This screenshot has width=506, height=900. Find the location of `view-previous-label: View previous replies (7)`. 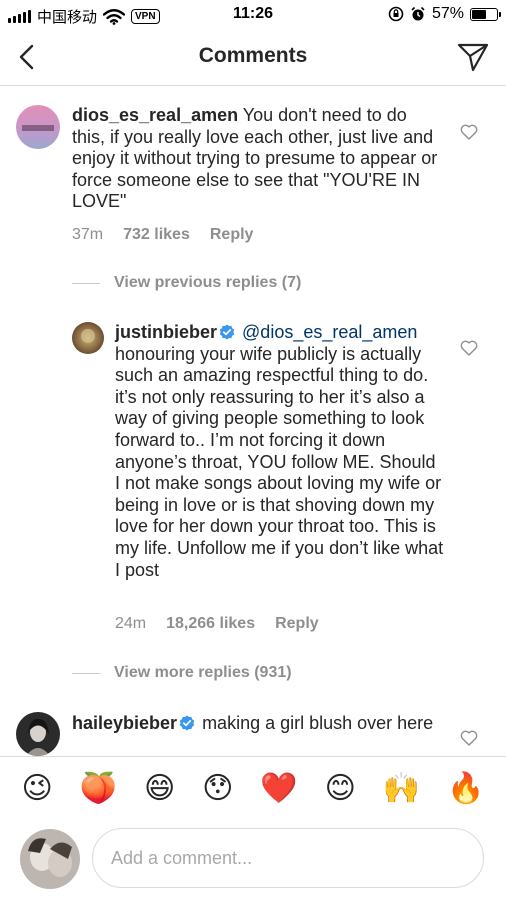

view-previous-label: View previous replies (7) is located at coordinates (208, 282).